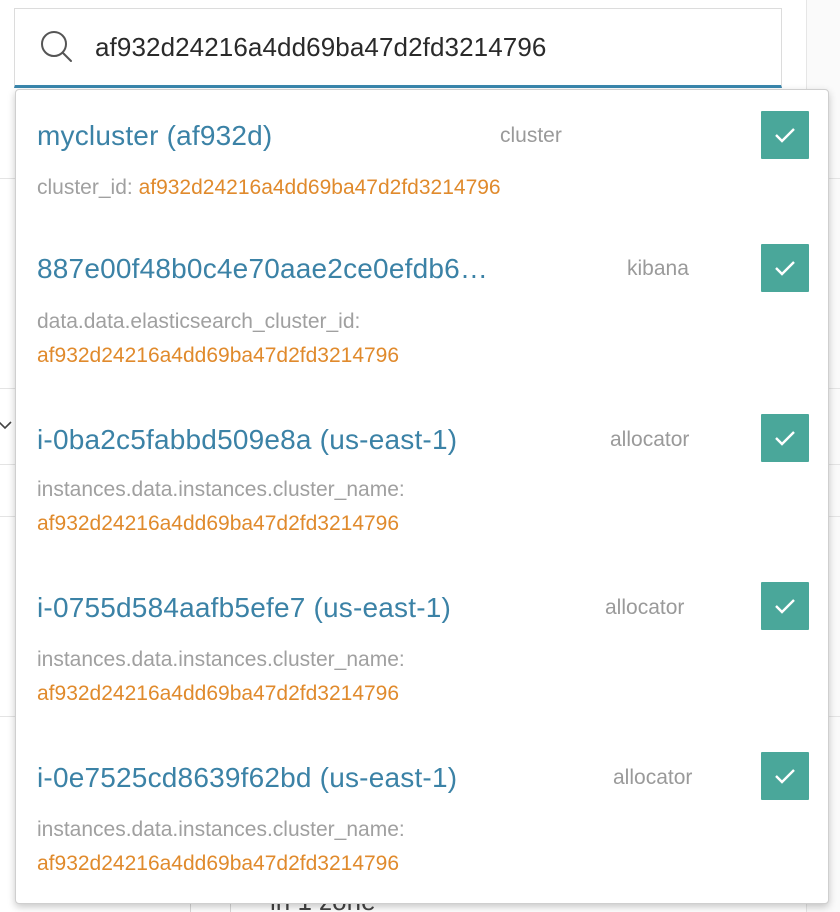 The height and width of the screenshot is (912, 840). I want to click on result-title: i-0e7525cd8639f62bd (us-east-1), so click(247, 778).